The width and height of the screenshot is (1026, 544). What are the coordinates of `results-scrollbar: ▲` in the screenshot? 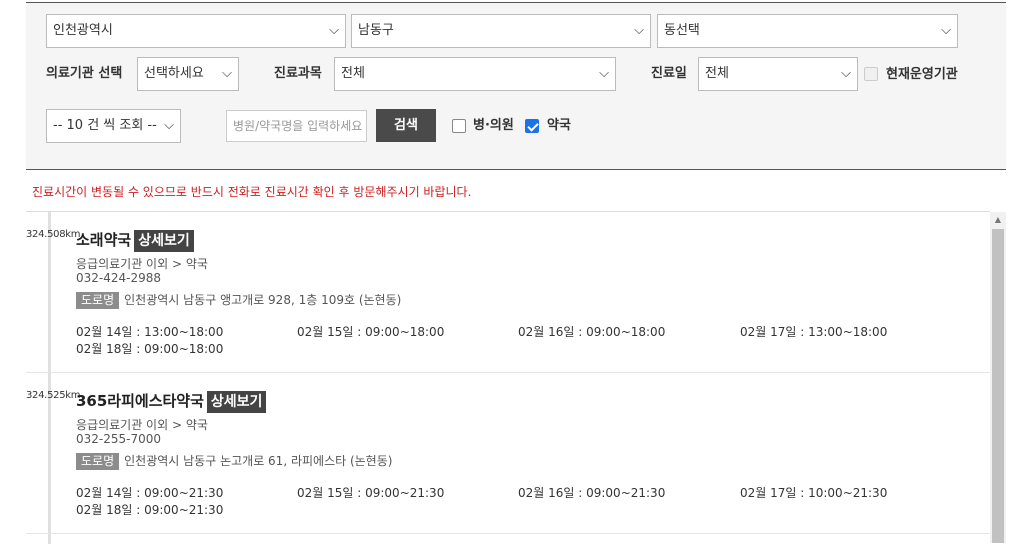 It's located at (998, 377).